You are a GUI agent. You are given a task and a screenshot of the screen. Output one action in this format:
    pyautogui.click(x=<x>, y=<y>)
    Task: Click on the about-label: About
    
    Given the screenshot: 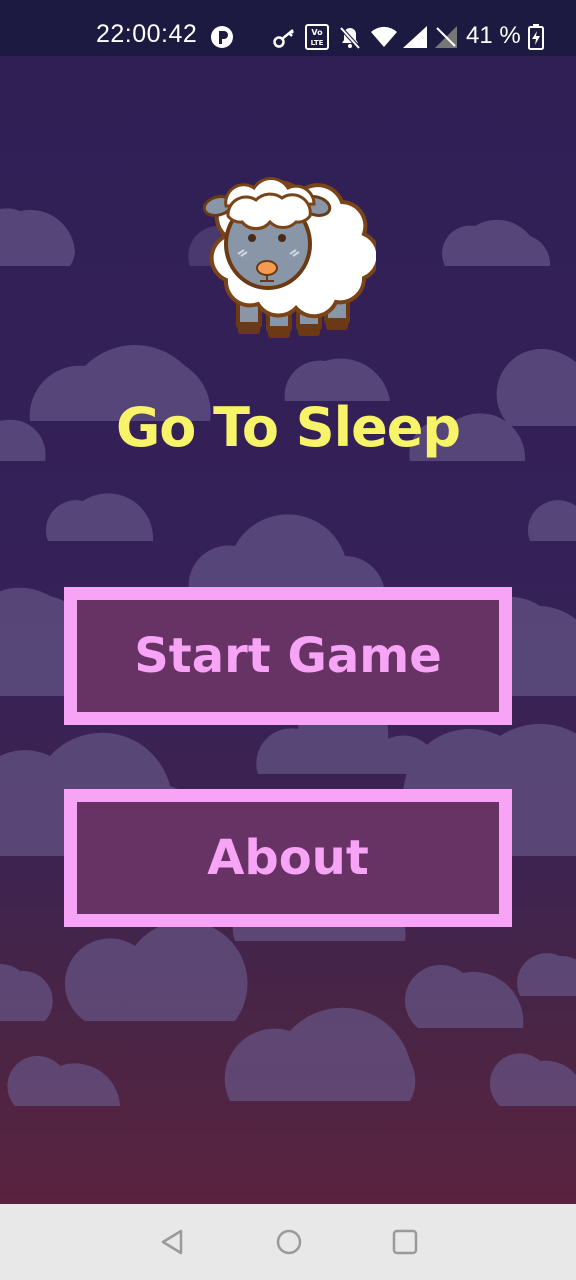 What is the action you would take?
    pyautogui.click(x=288, y=858)
    